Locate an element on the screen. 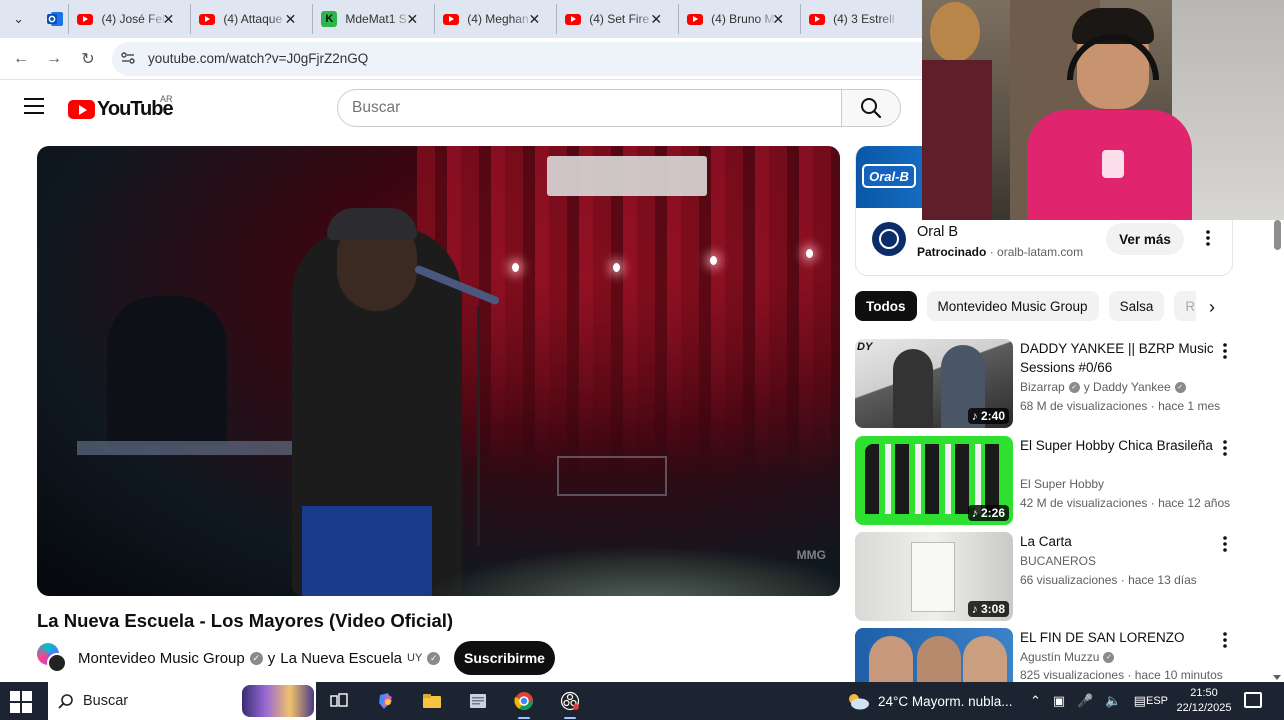 Image resolution: width=1284 pixels, height=720 pixels. channel-name: BUCANEROS is located at coordinates (1058, 561).